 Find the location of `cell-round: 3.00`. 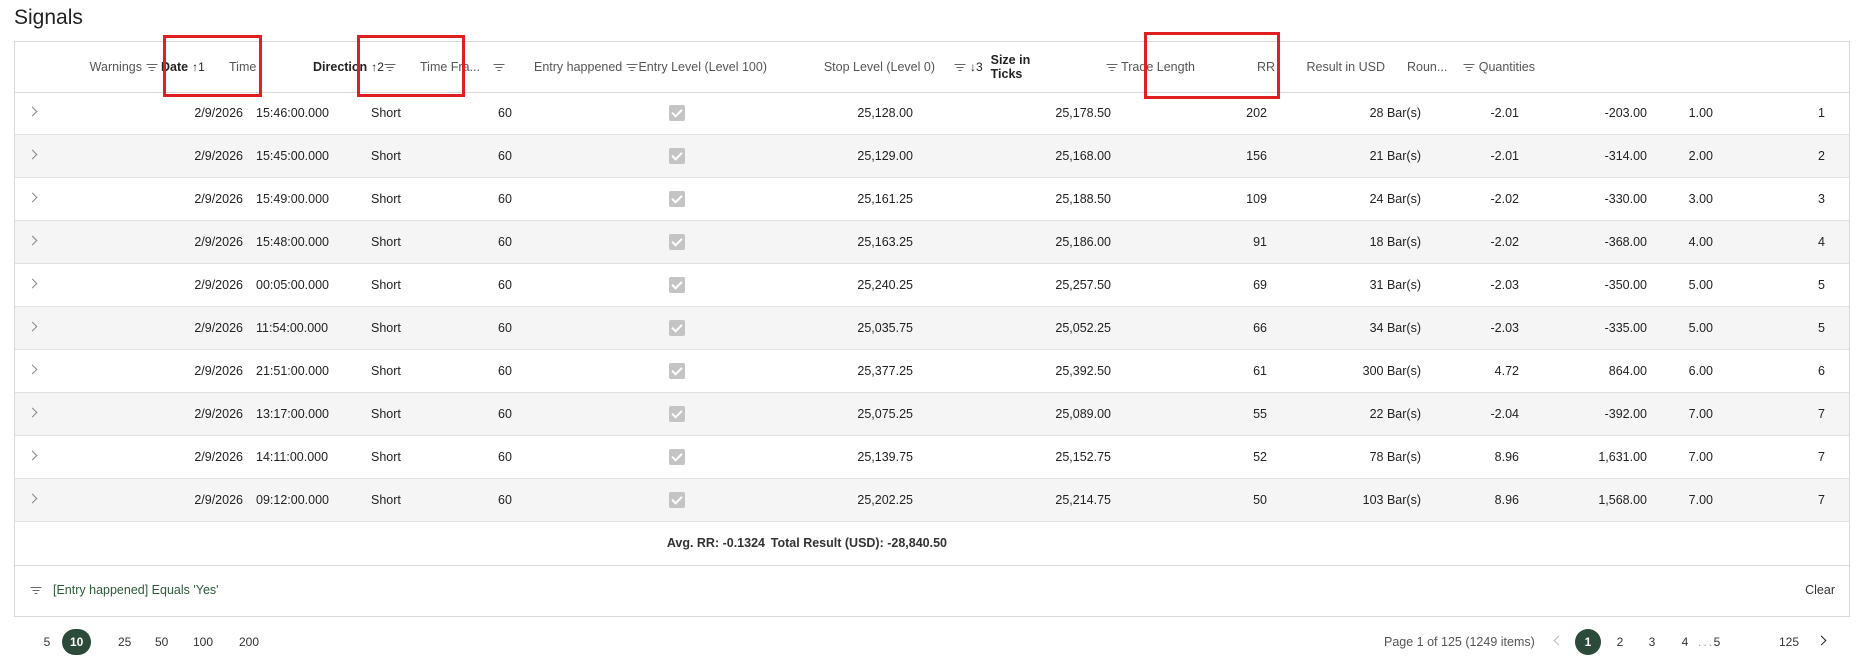

cell-round: 3.00 is located at coordinates (1700, 199).